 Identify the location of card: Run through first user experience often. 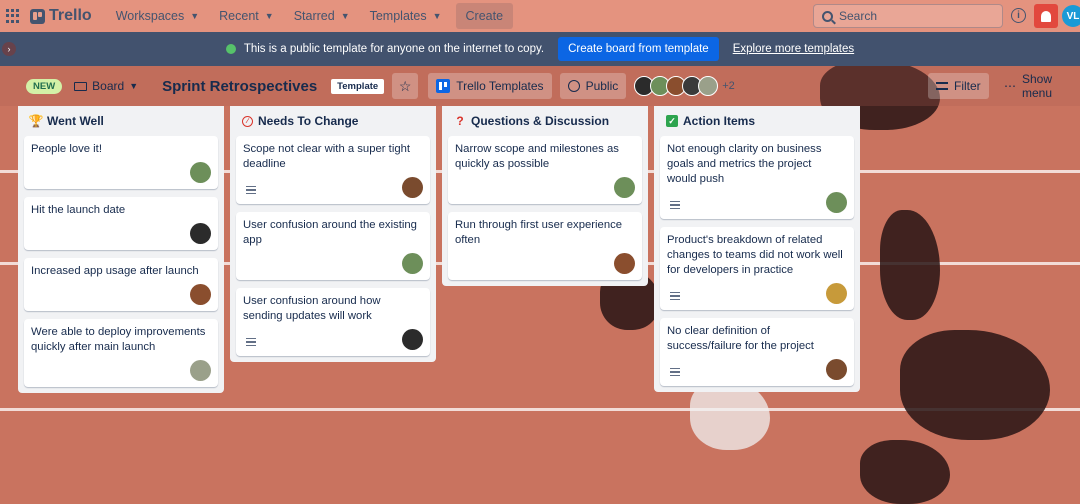
(545, 246).